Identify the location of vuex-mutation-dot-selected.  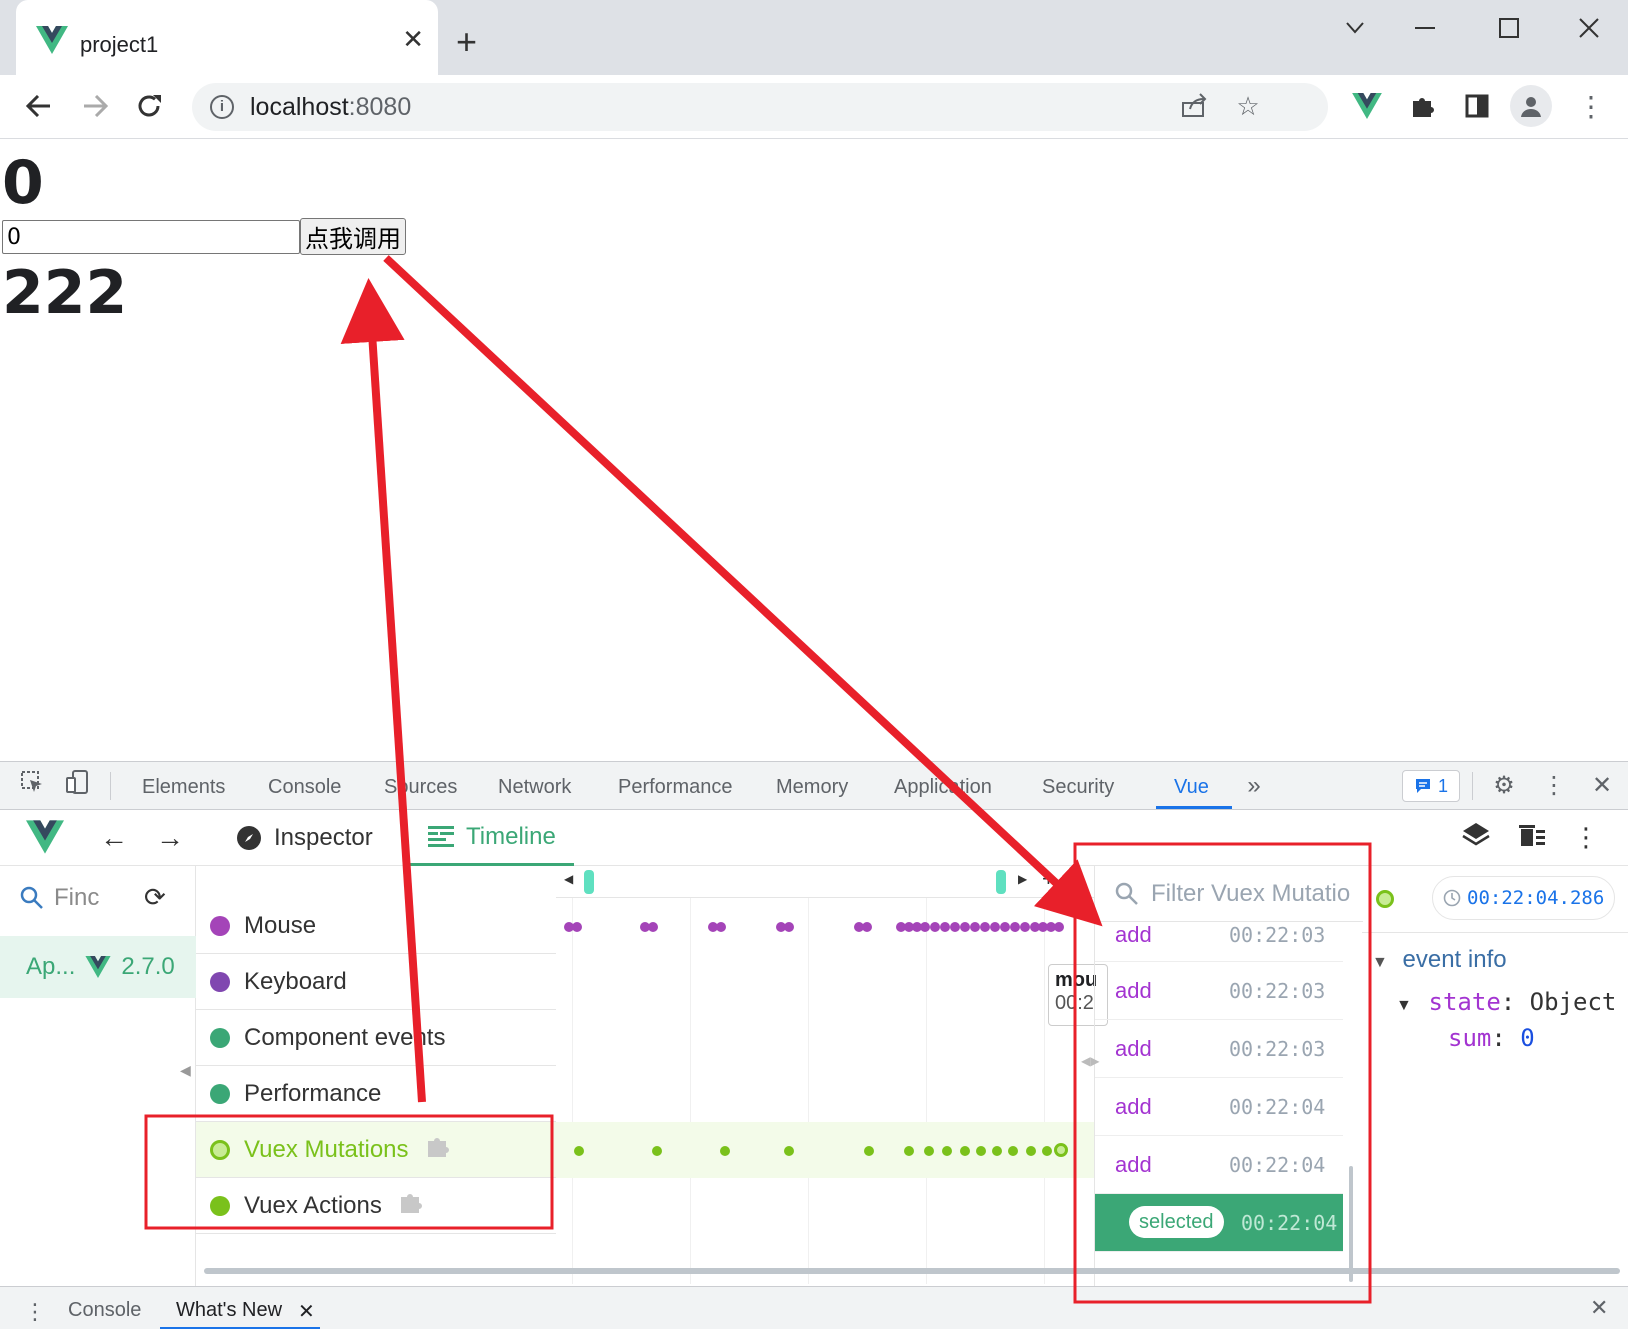
(1061, 1150).